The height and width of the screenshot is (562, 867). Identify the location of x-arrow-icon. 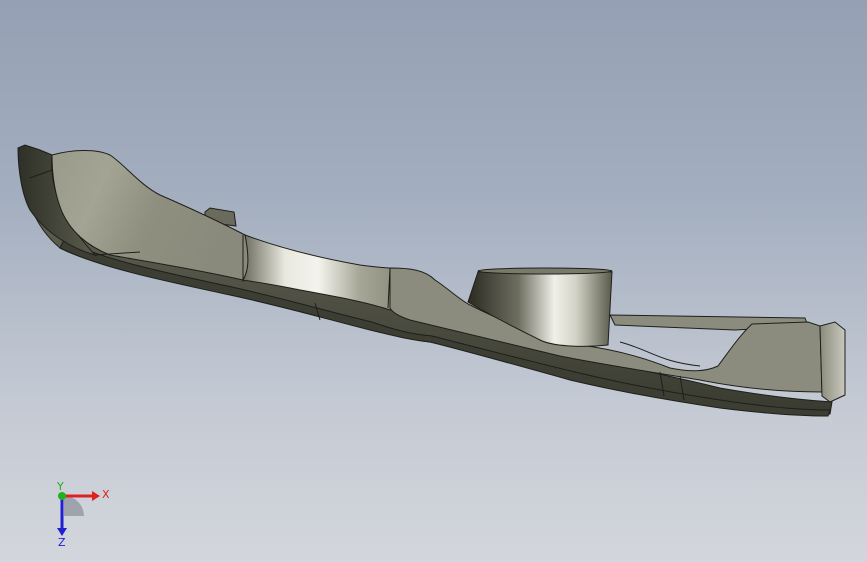
(96, 496).